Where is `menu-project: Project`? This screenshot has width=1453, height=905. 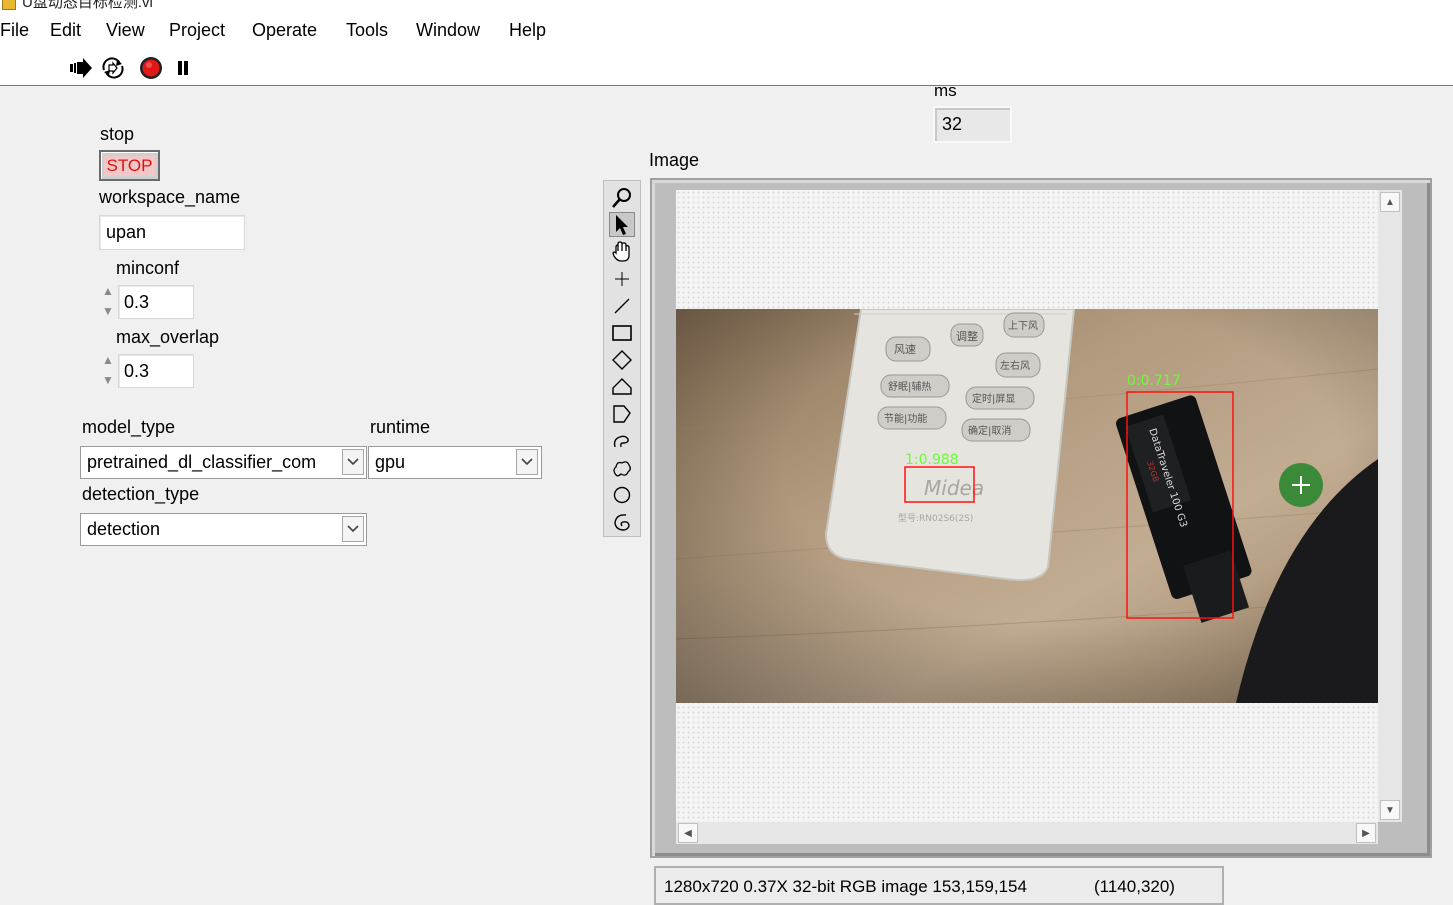 menu-project: Project is located at coordinates (197, 30).